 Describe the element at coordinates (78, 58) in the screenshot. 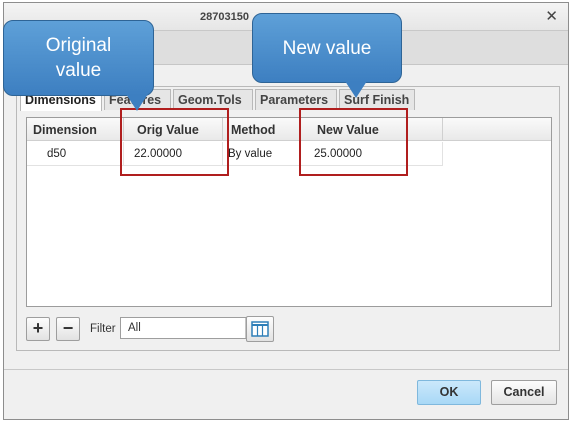

I see `callout-original-value: Original value` at that location.